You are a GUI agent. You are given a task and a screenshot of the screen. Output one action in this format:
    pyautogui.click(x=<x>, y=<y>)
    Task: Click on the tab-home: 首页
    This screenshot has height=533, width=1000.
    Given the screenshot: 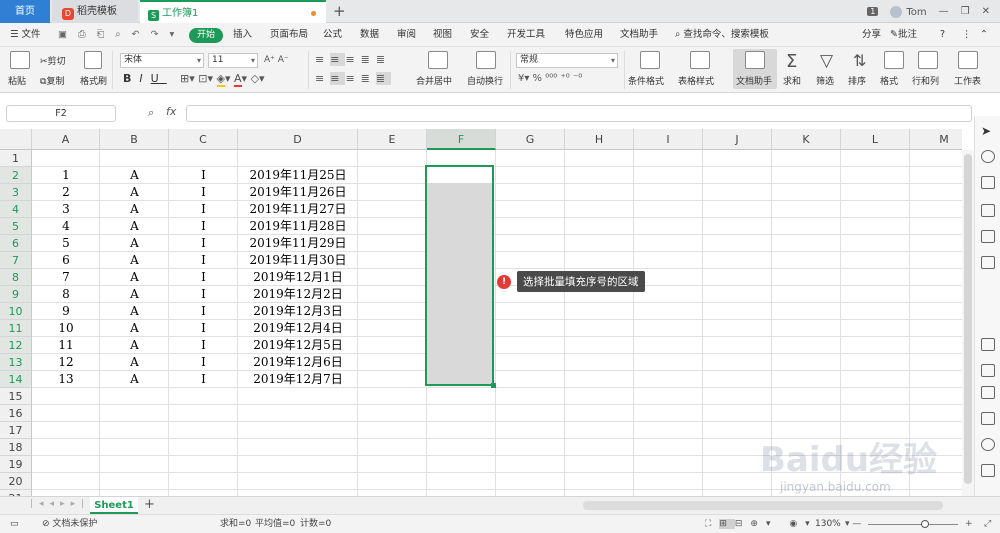 What is the action you would take?
    pyautogui.click(x=25, y=11)
    